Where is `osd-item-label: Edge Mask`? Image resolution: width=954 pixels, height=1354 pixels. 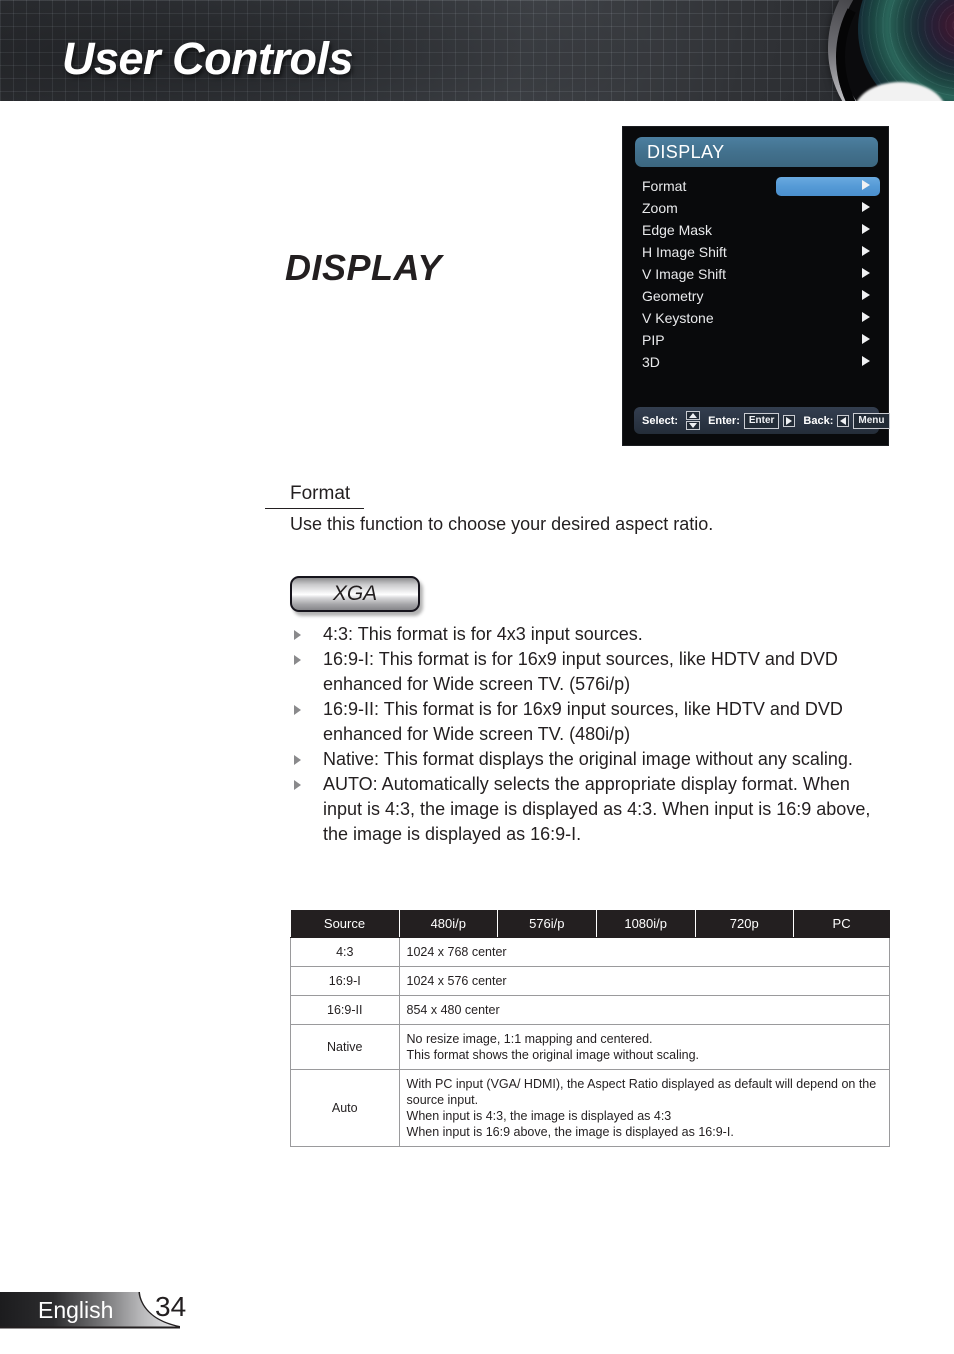 osd-item-label: Edge Mask is located at coordinates (677, 230).